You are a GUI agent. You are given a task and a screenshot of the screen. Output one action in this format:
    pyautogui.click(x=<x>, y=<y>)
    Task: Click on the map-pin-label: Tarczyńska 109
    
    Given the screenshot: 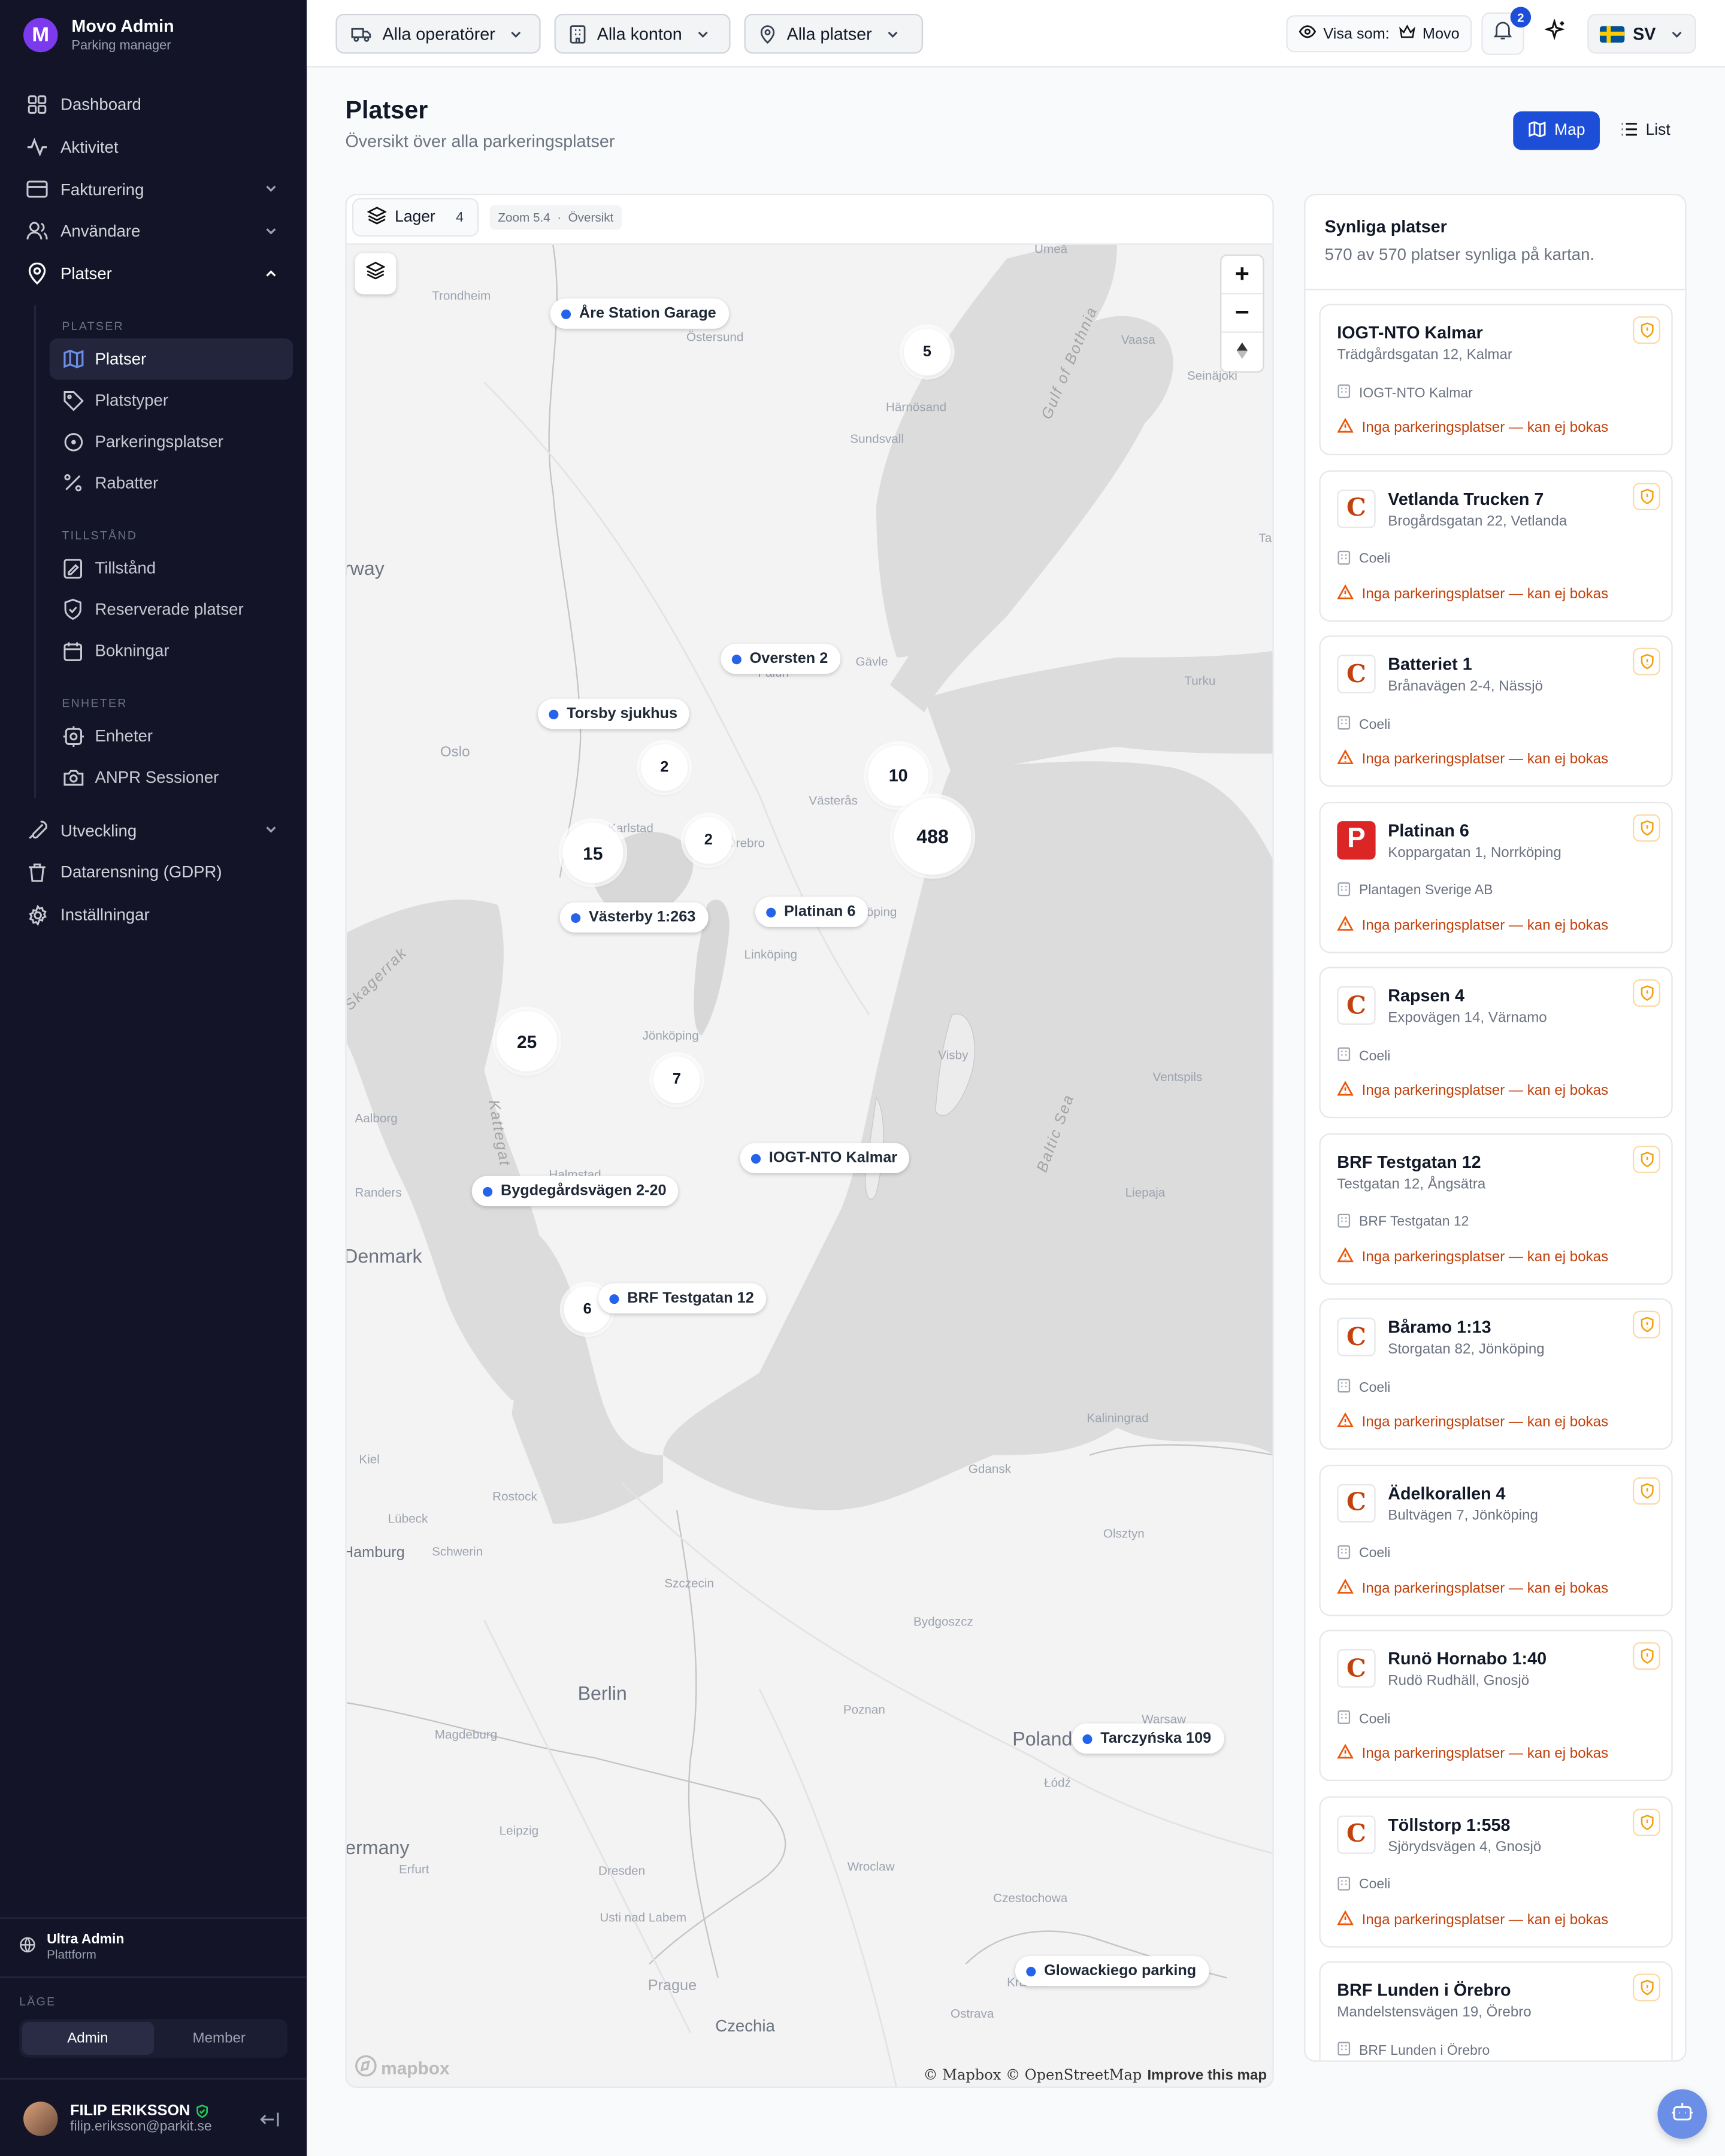 What is the action you would take?
    pyautogui.click(x=1148, y=1739)
    